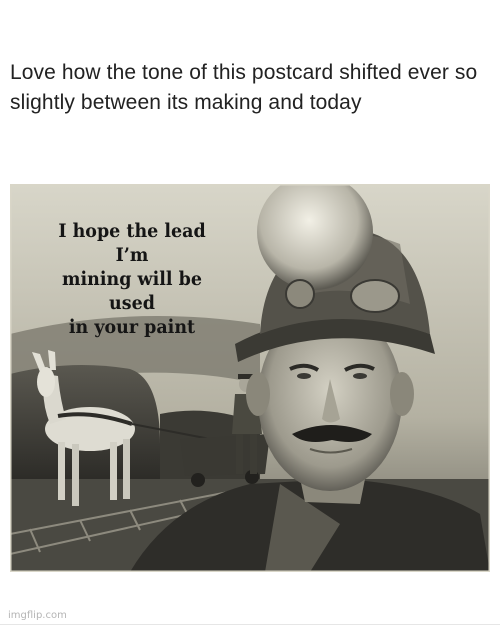 The width and height of the screenshot is (500, 625). Describe the element at coordinates (132, 327) in the screenshot. I see `slogan-line-3: in your paint` at that location.